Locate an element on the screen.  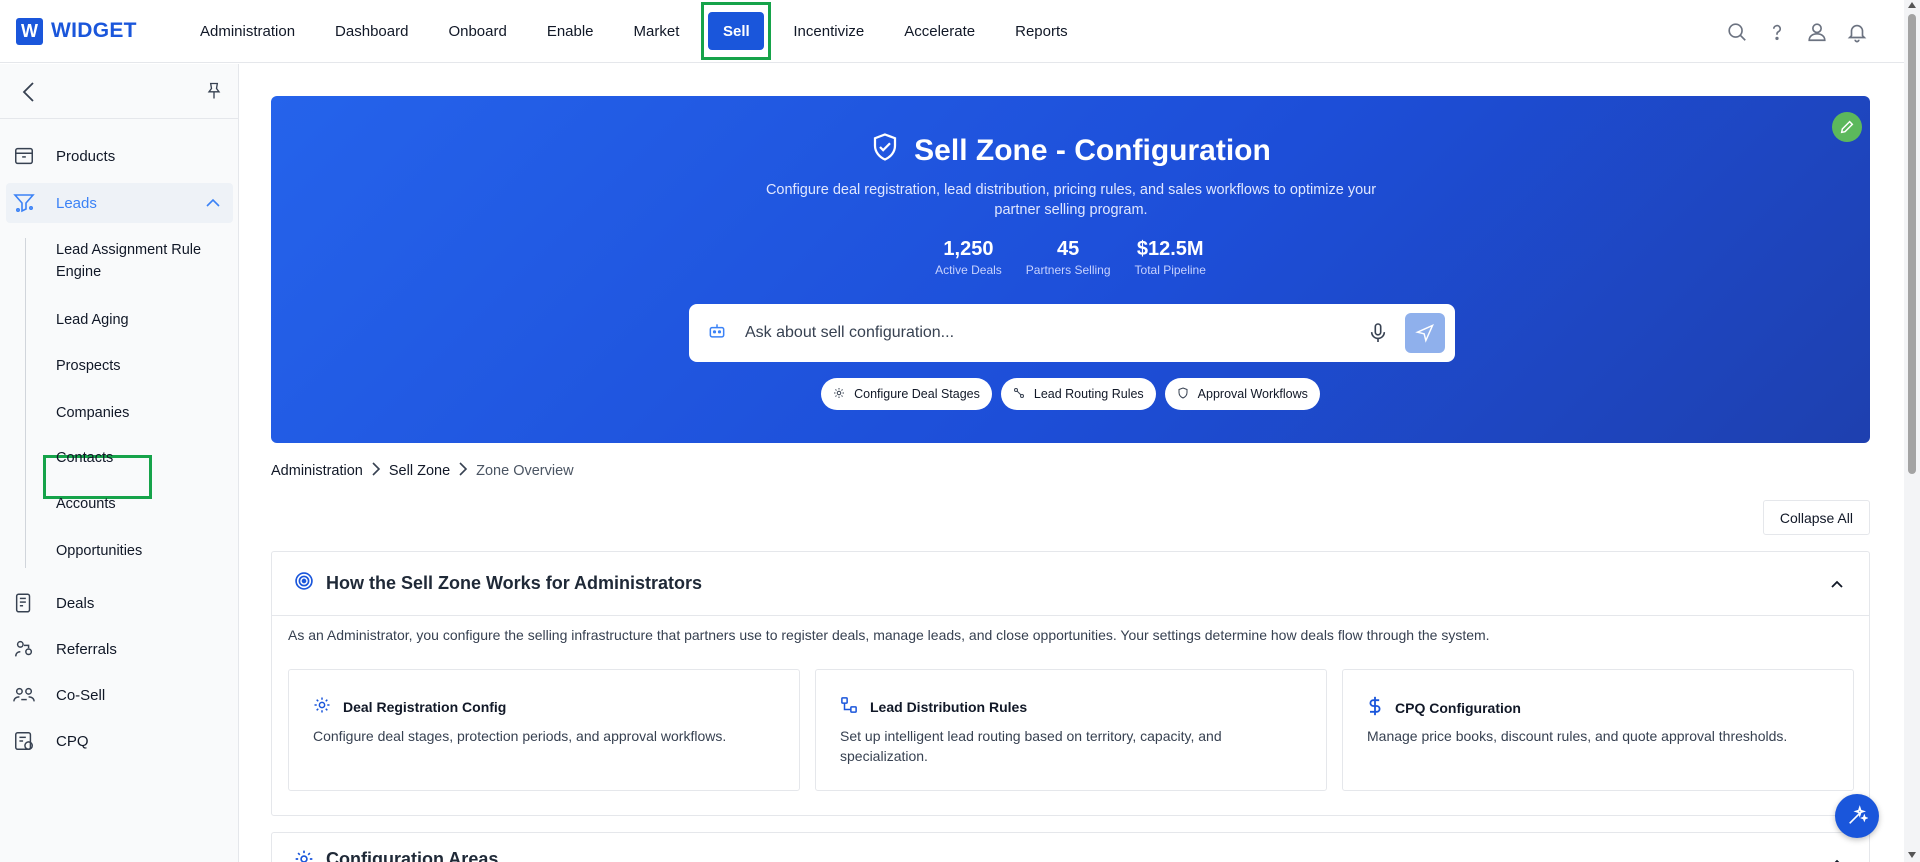
scroll-down-icon is located at coordinates (1912, 855).